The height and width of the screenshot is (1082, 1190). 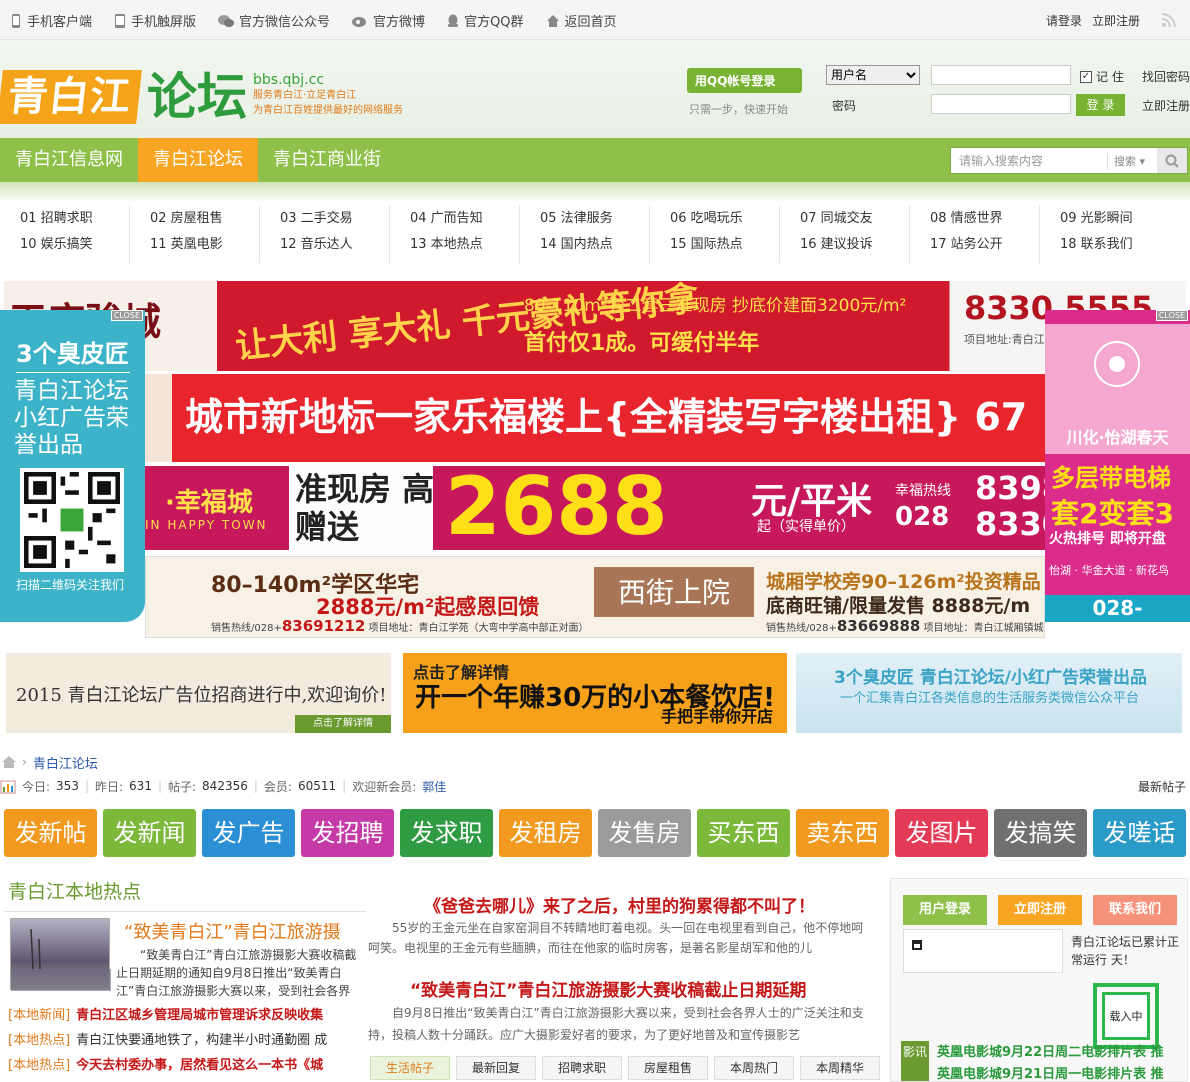 What do you see at coordinates (464, 245) in the screenshot?
I see `category-link: 13 本地热点` at bounding box center [464, 245].